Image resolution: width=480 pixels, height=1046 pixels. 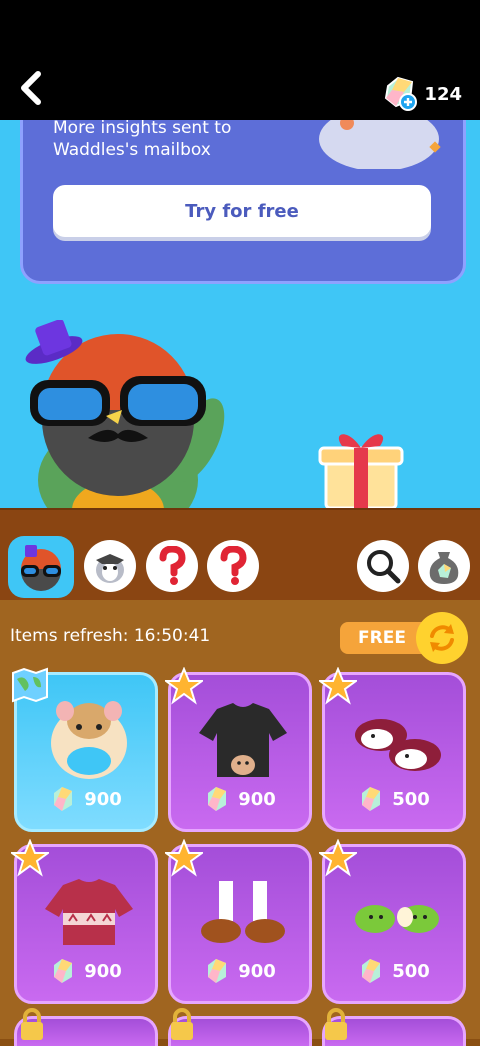 I want to click on back-chevron-icon, so click(x=31, y=88).